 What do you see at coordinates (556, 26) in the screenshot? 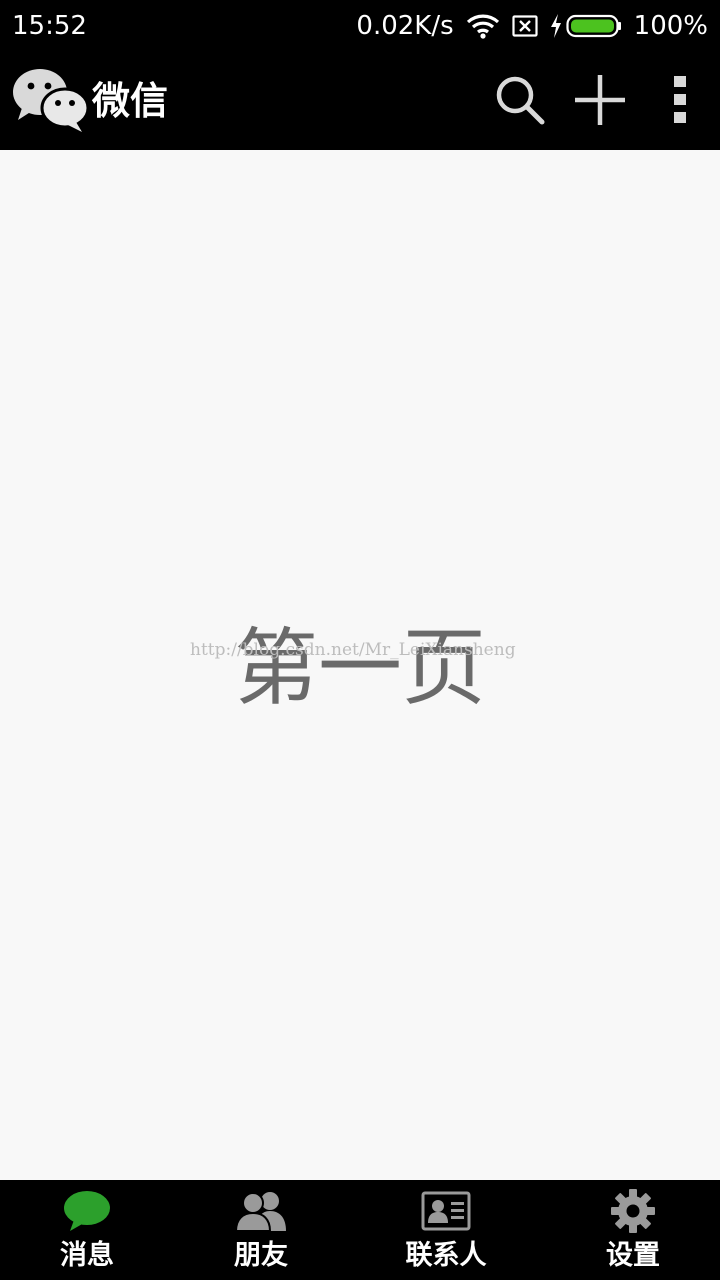
I see `charging-icon` at bounding box center [556, 26].